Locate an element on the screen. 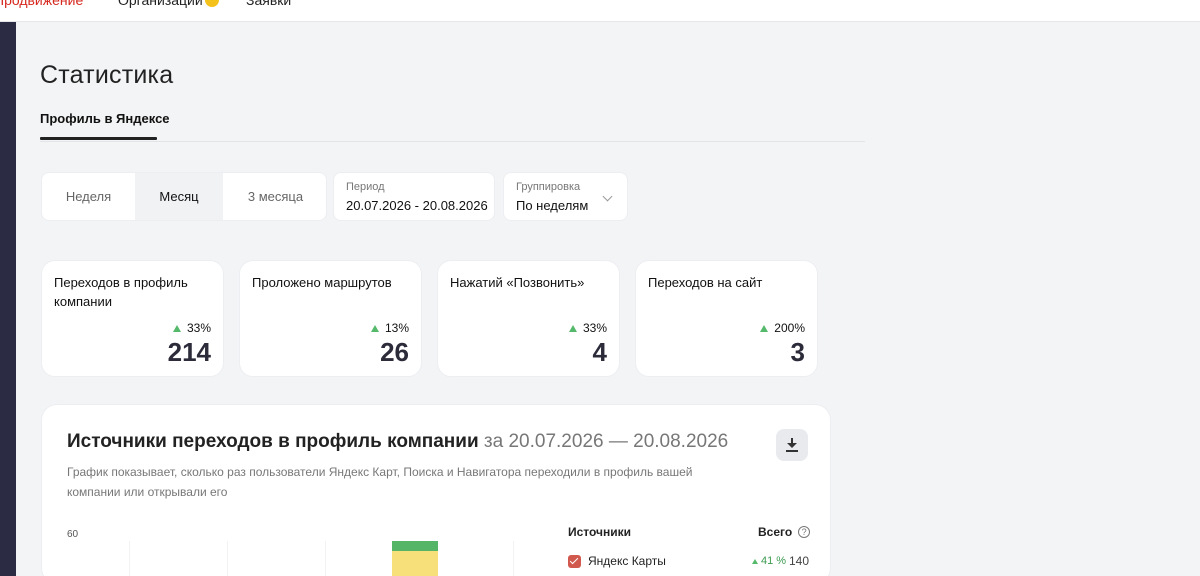 The image size is (1200, 576). metric-delta: 13% is located at coordinates (389, 328).